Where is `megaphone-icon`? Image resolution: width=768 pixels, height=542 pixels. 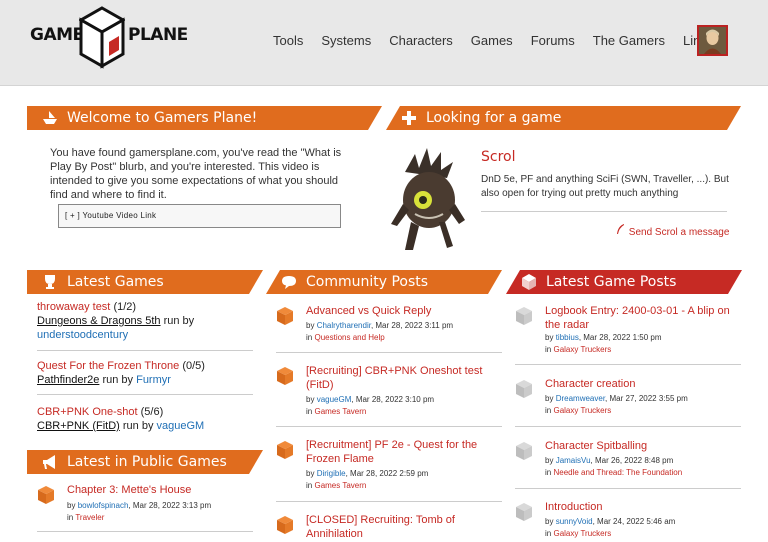 megaphone-icon is located at coordinates (50, 462).